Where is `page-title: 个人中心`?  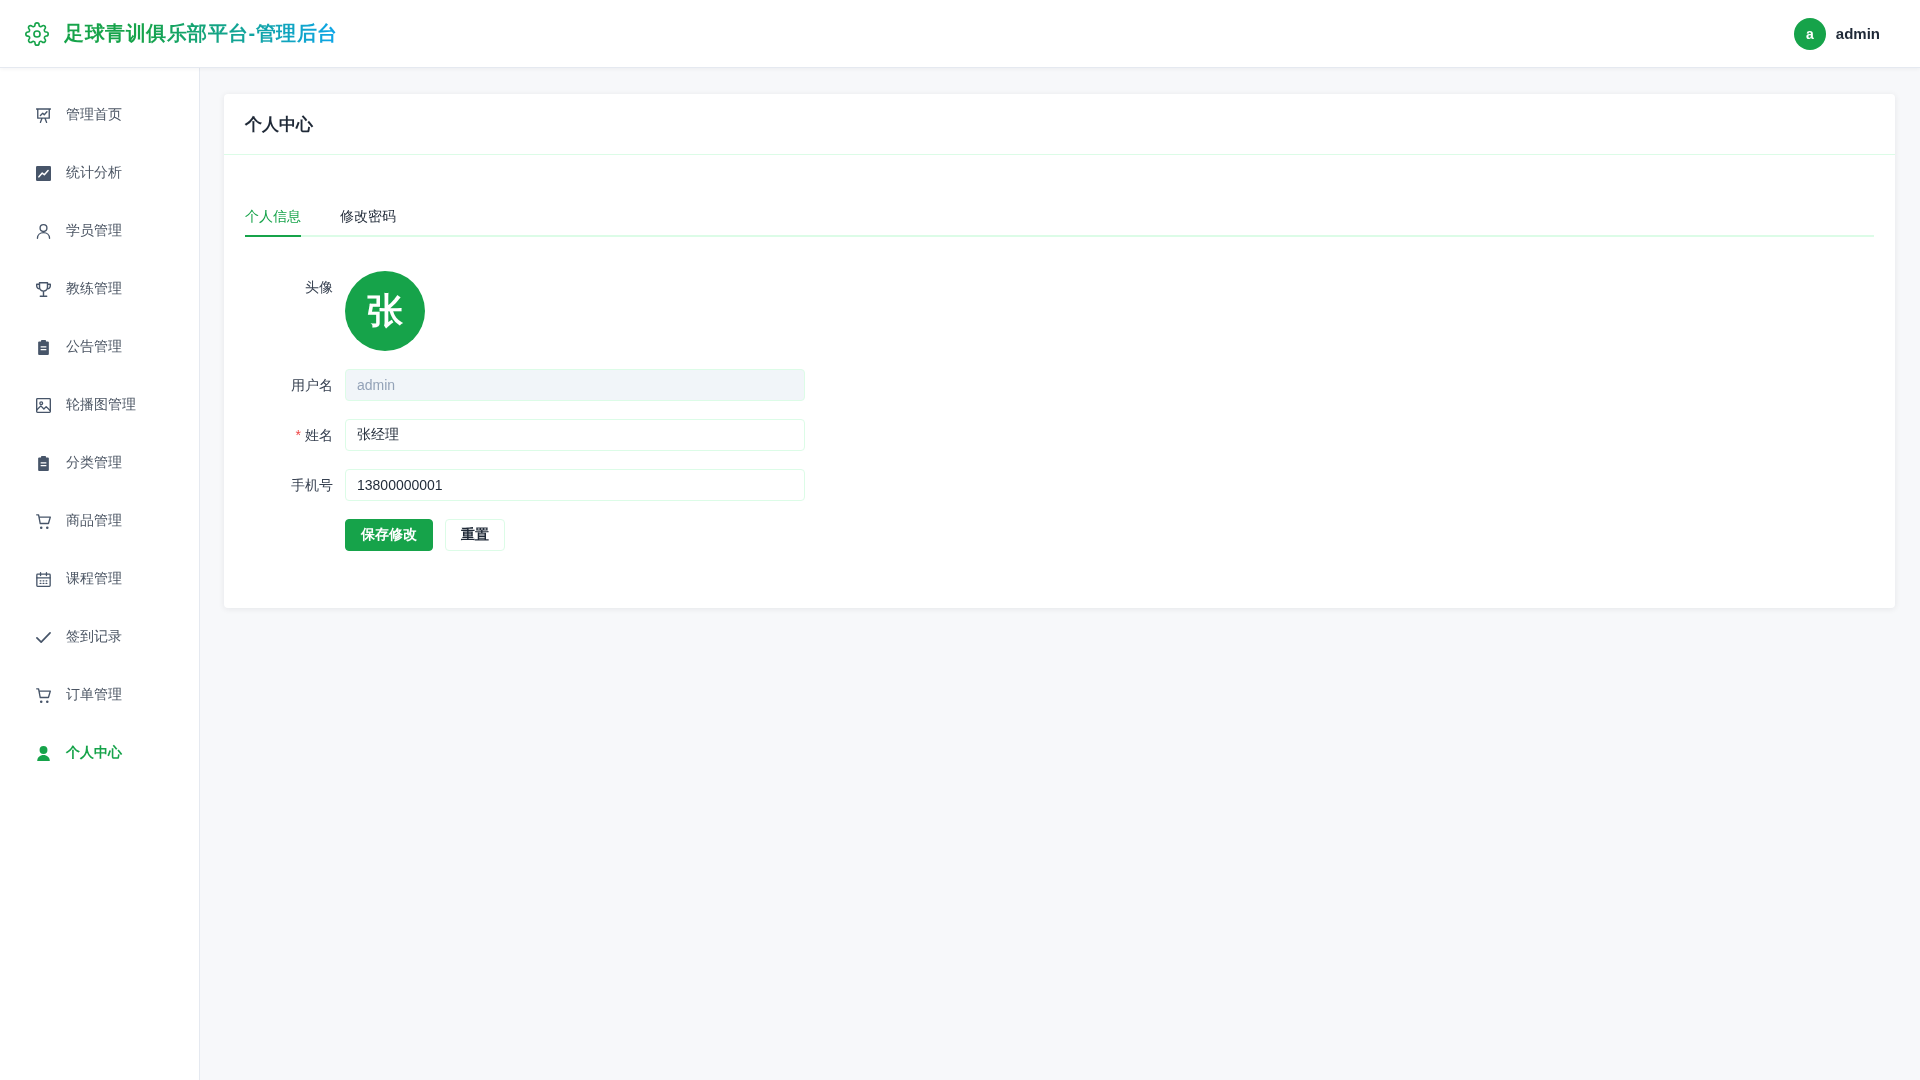 page-title: 个人中心 is located at coordinates (279, 124).